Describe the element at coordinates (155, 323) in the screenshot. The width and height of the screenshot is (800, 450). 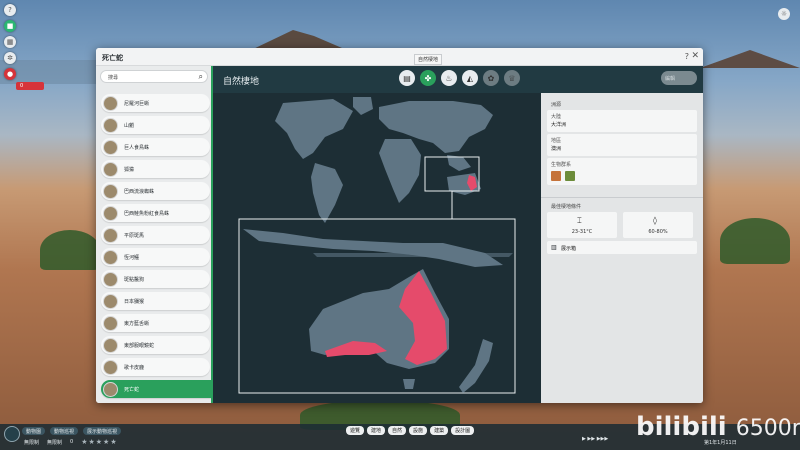
I see `list-item: 東方藍舌蜥` at that location.